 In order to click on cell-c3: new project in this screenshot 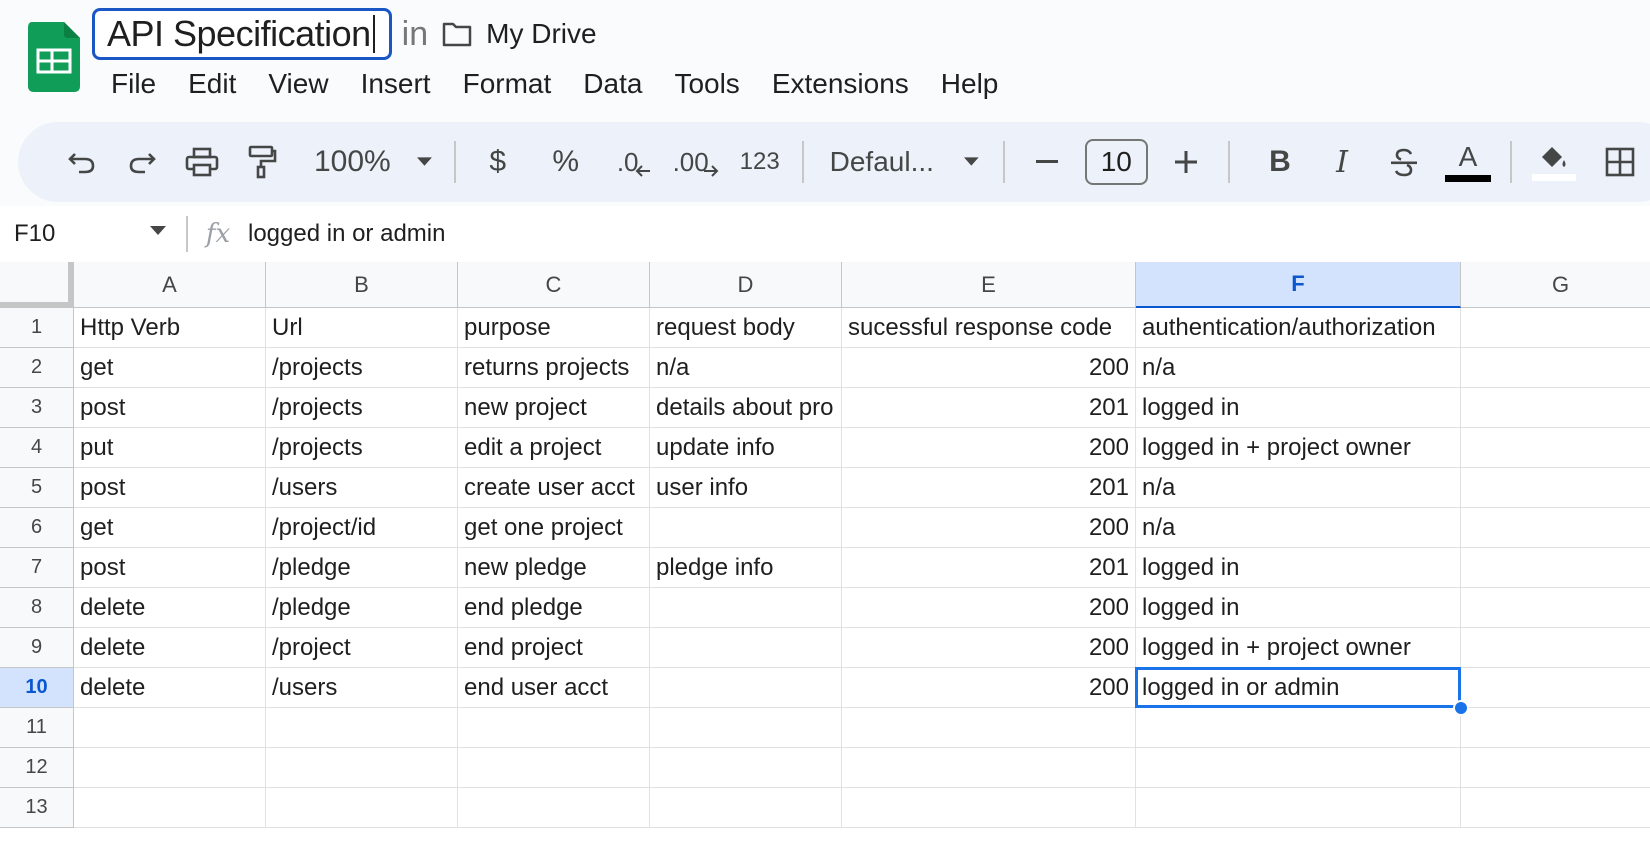, I will do `click(554, 408)`.